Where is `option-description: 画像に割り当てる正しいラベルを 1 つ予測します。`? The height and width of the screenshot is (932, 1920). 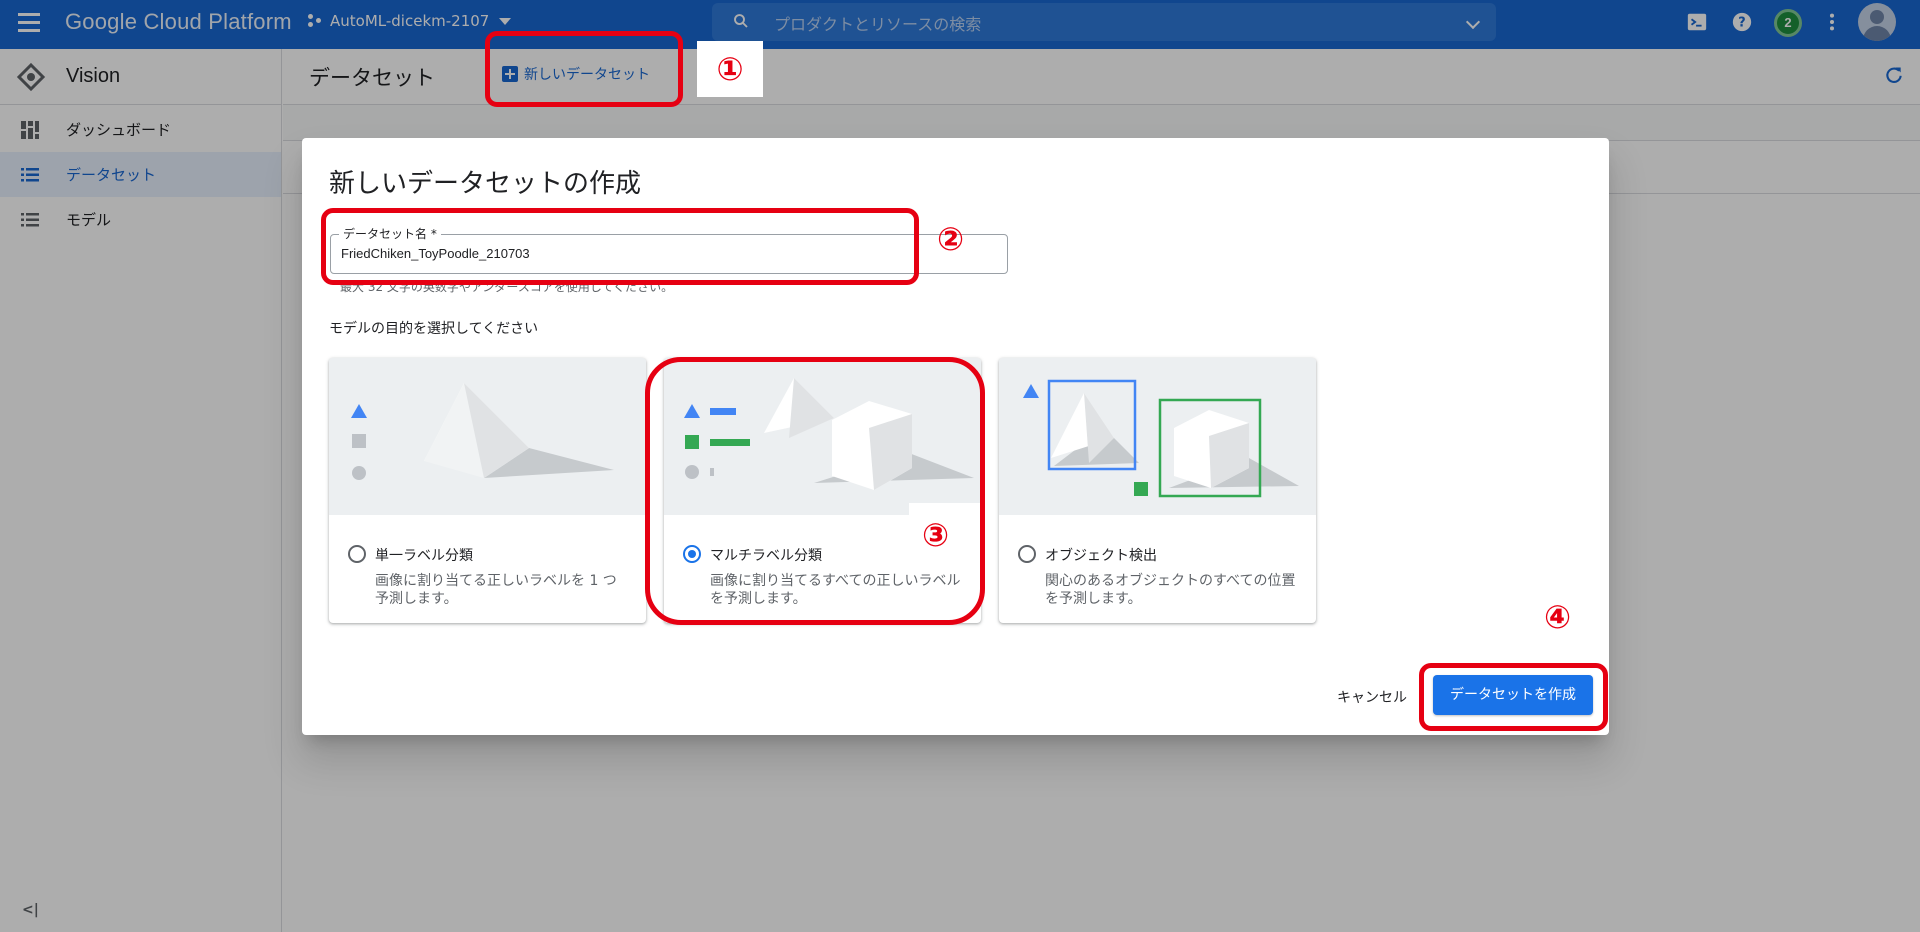 option-description: 画像に割り当てる正しいラベルを 1 つ予測します。 is located at coordinates (496, 590).